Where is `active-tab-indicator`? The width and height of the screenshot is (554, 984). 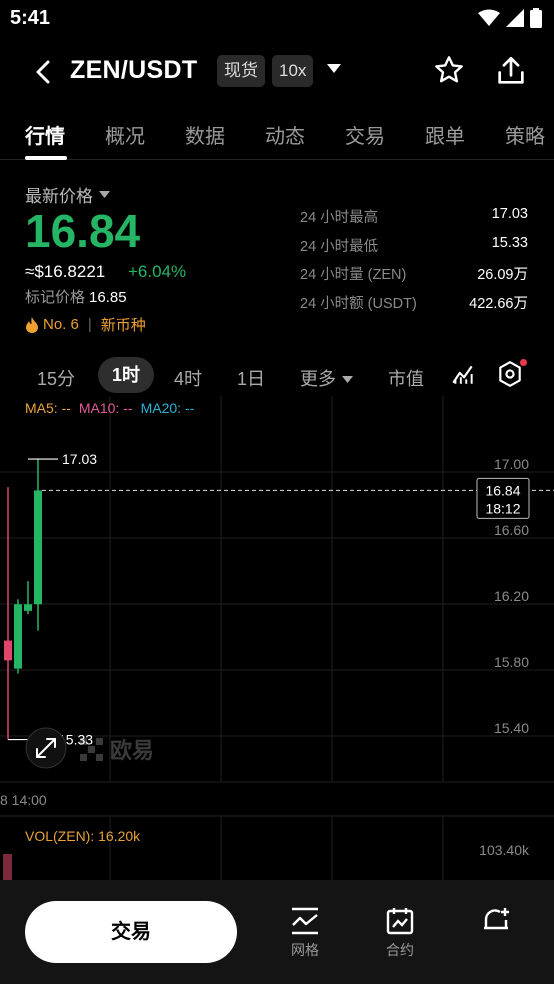 active-tab-indicator is located at coordinates (46, 158).